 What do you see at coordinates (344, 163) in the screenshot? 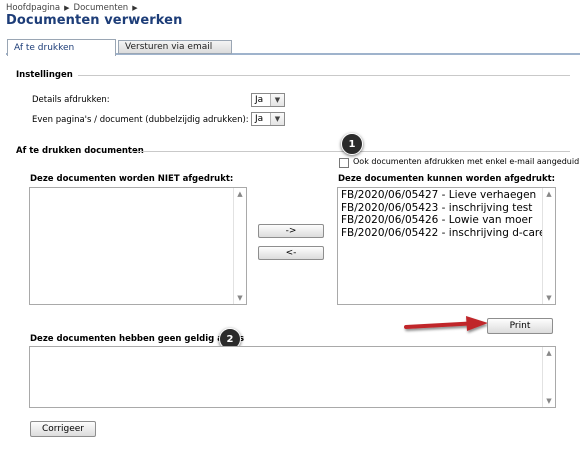
I see `email-only-checkbox` at bounding box center [344, 163].